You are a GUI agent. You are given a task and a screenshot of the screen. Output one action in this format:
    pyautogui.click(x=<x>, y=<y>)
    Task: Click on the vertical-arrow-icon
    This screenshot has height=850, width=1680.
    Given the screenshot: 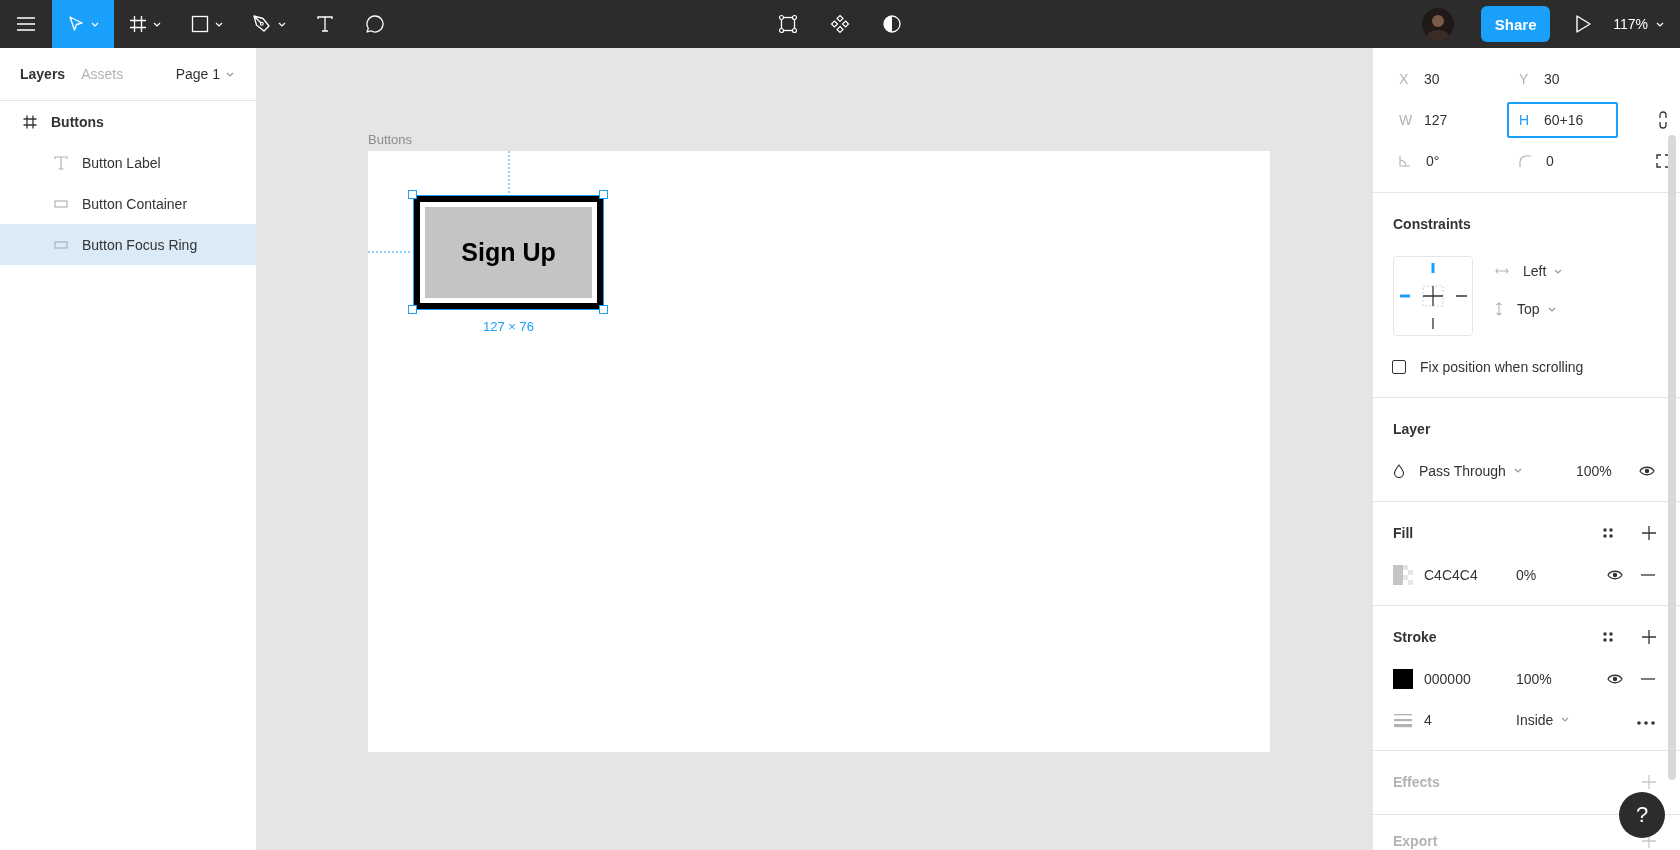 What is the action you would take?
    pyautogui.click(x=1499, y=309)
    